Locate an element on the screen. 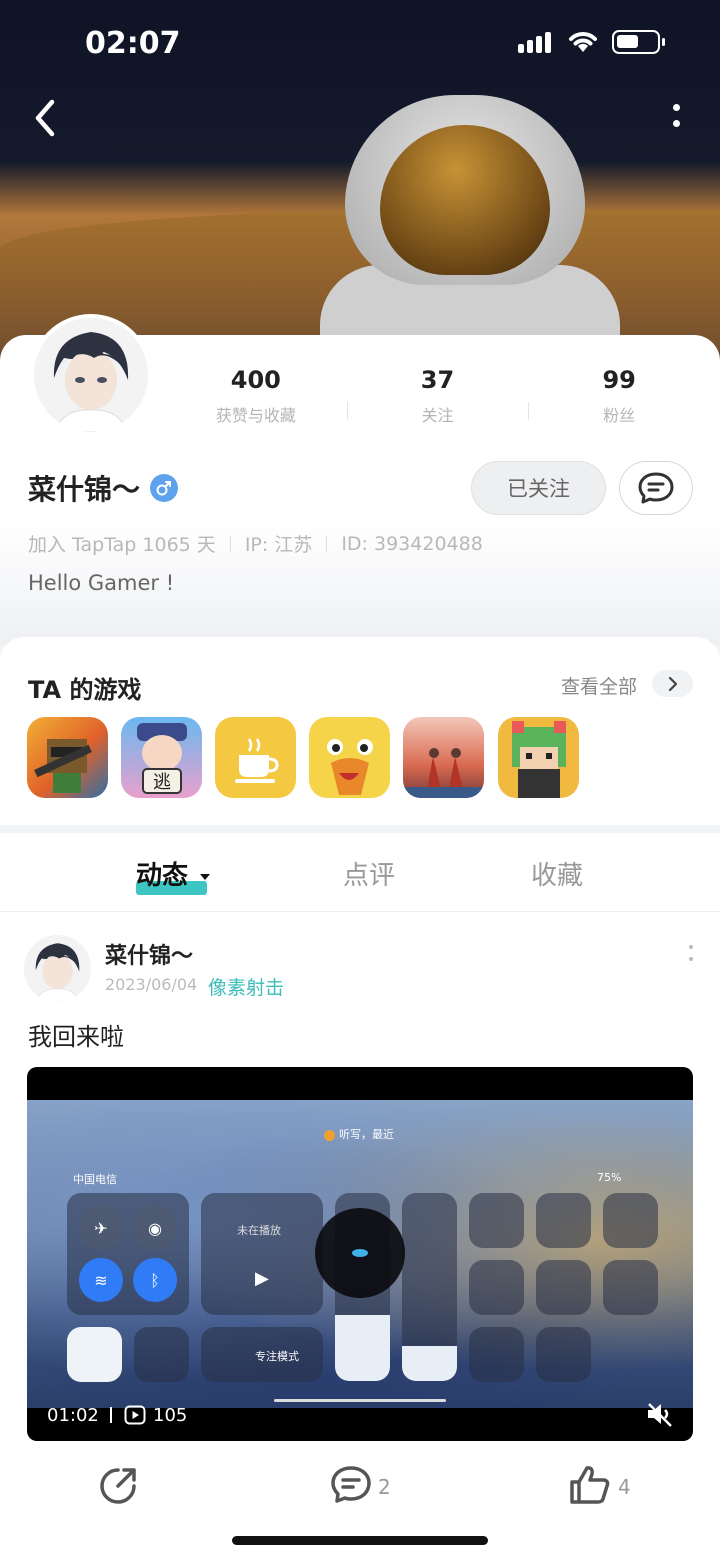 This screenshot has height=1558, width=720. like-count: 4 is located at coordinates (624, 1487).